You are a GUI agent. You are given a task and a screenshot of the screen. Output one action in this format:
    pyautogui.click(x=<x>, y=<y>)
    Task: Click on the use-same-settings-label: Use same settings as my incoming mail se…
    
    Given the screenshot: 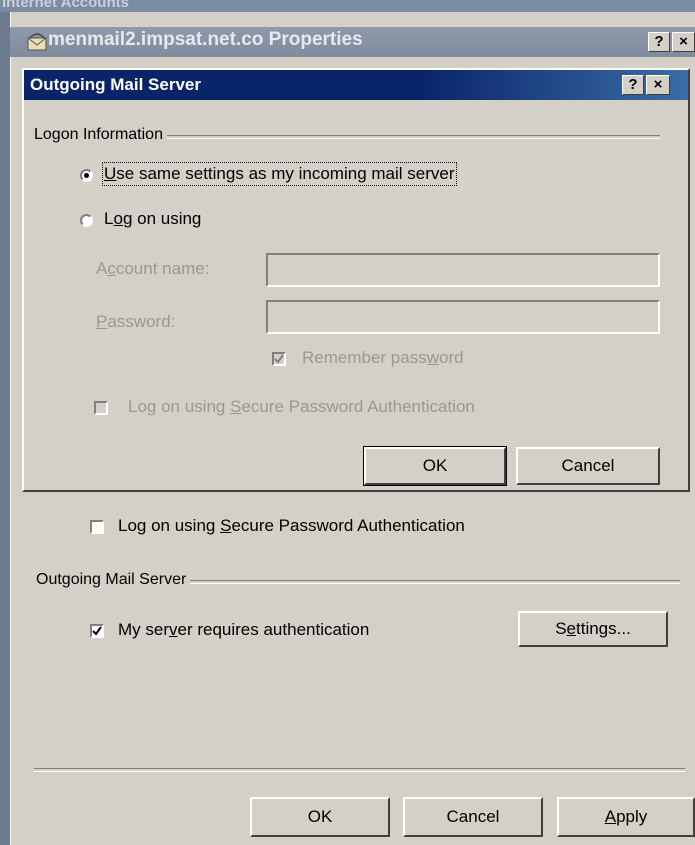 What is the action you would take?
    pyautogui.click(x=279, y=174)
    